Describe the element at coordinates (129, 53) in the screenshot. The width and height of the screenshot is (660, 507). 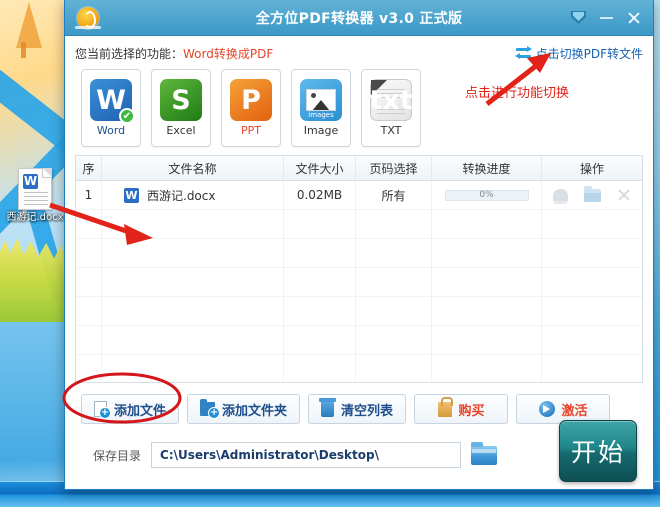
I see `current-function-label: 您当前选择的功能：` at that location.